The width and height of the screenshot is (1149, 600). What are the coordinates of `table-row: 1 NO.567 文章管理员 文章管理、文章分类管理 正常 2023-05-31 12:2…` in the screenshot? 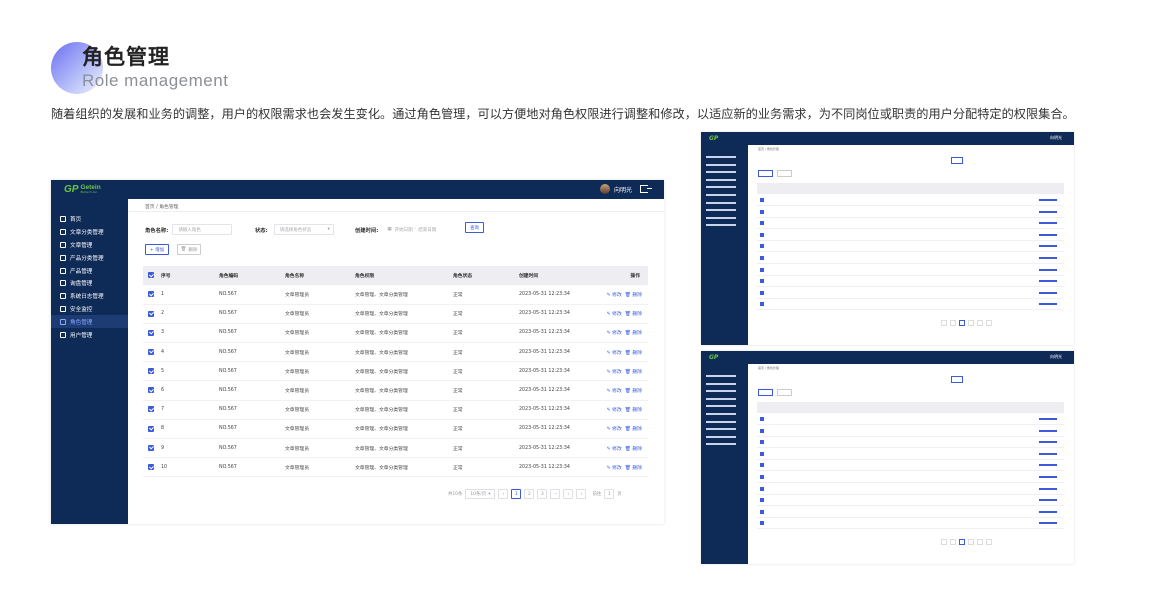 It's located at (395, 295).